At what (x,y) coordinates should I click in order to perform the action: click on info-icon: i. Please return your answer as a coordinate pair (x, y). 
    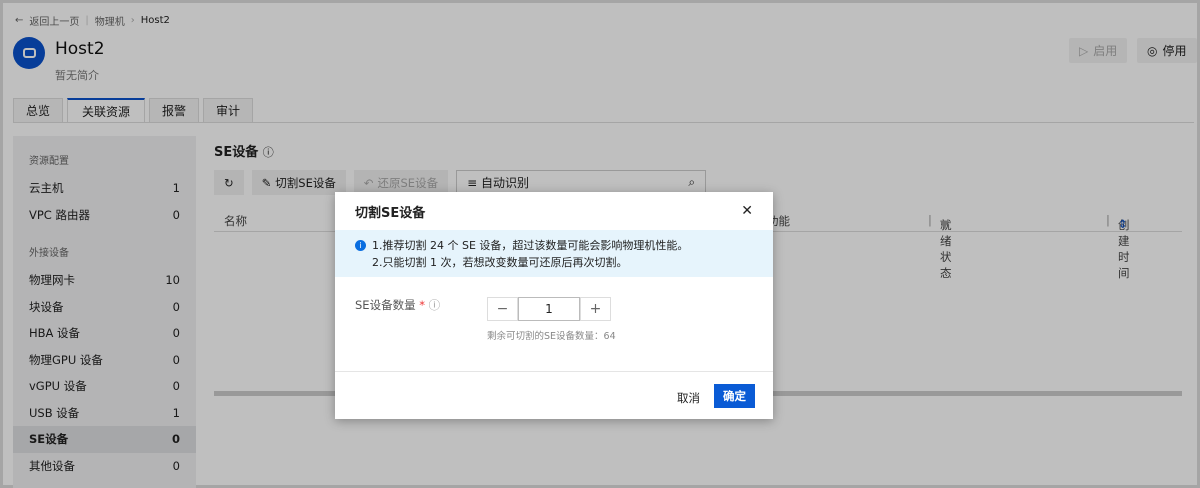
    Looking at the image, I should click on (360, 245).